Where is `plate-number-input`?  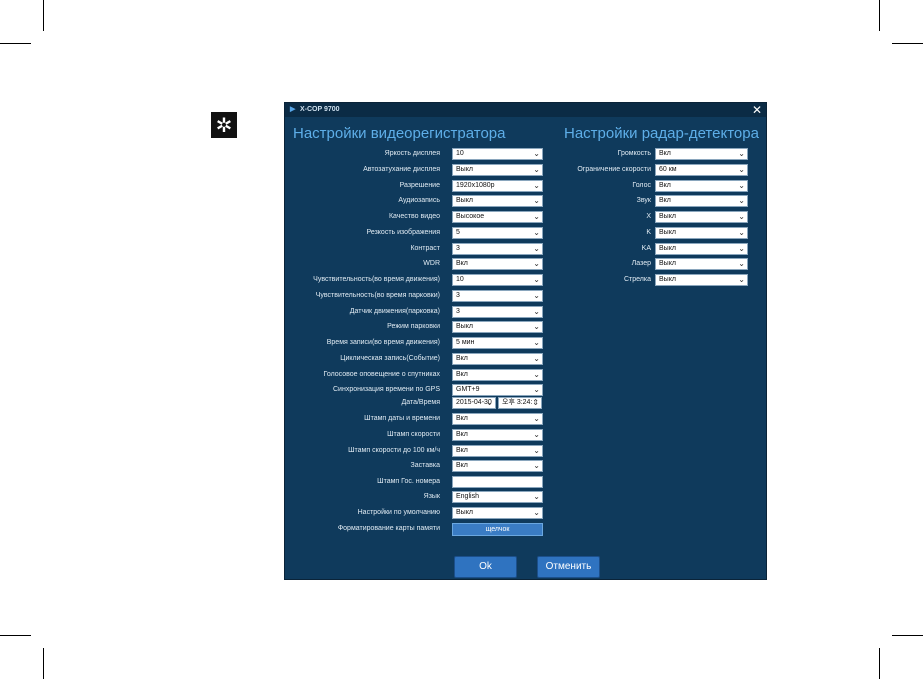 plate-number-input is located at coordinates (497, 482).